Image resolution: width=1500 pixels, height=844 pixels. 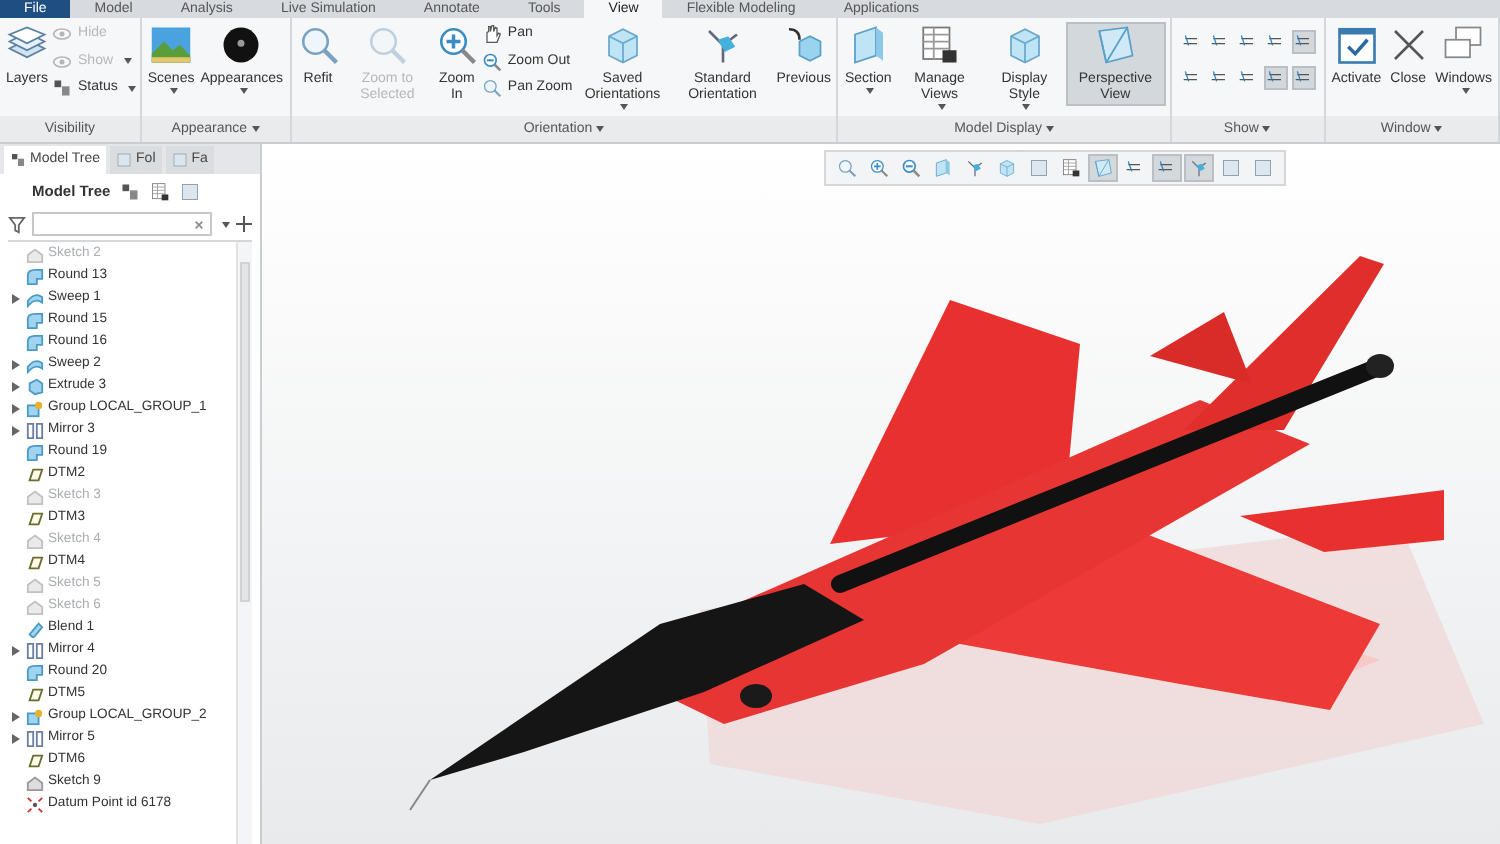 What do you see at coordinates (35, 387) in the screenshot?
I see `extrude-feature-icon` at bounding box center [35, 387].